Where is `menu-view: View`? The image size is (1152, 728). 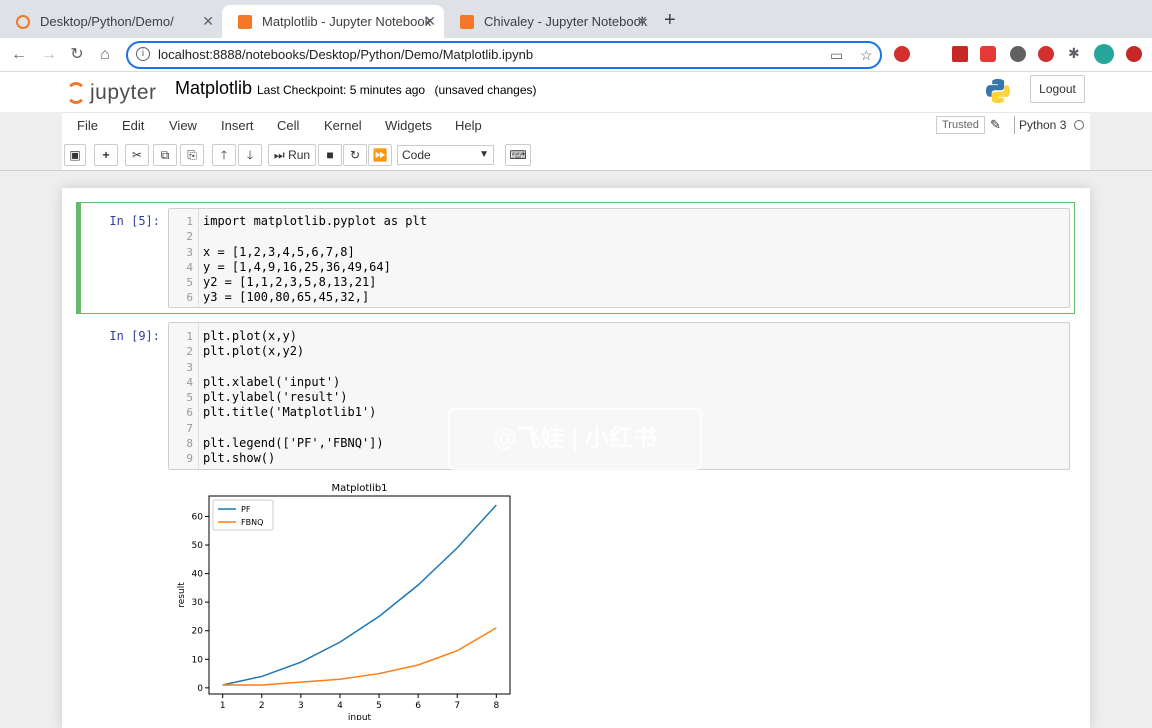 menu-view: View is located at coordinates (183, 125).